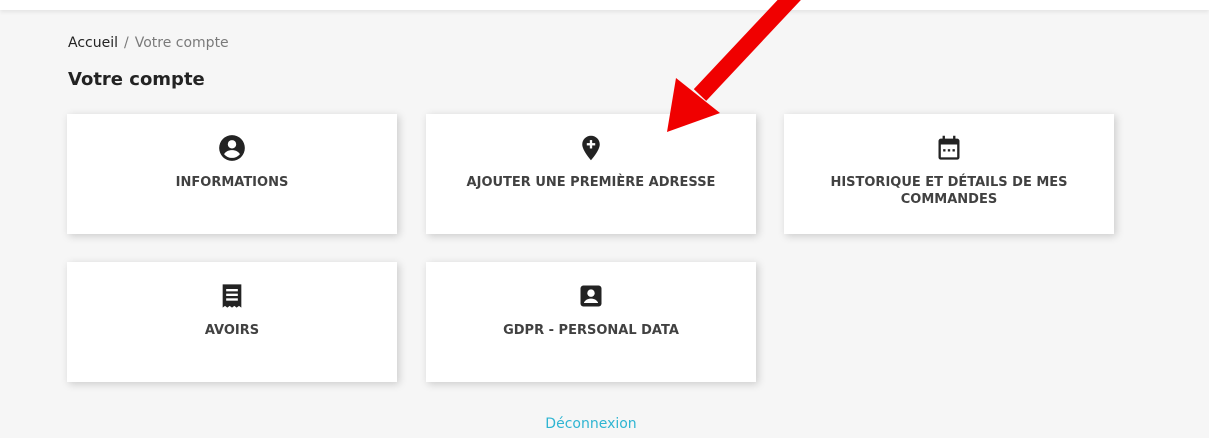 The height and width of the screenshot is (438, 1209). Describe the element at coordinates (232, 148) in the screenshot. I see `account-circle-icon` at that location.